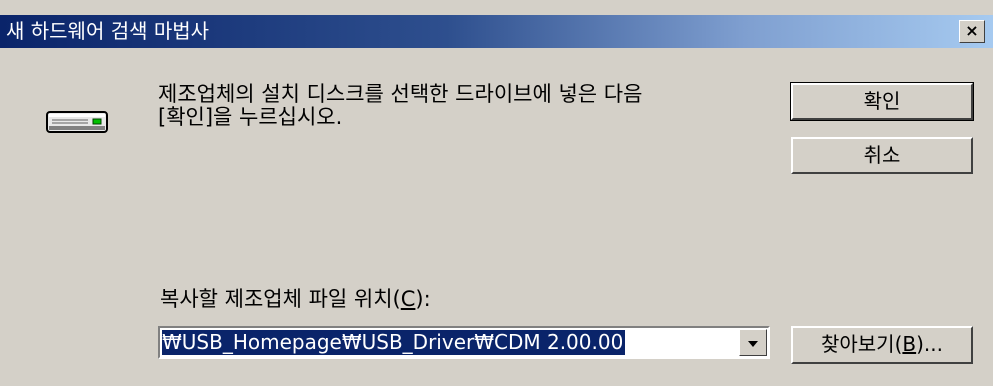 The width and height of the screenshot is (993, 386). Describe the element at coordinates (423, 299) in the screenshot. I see `file-location-label-suffix: ):` at that location.